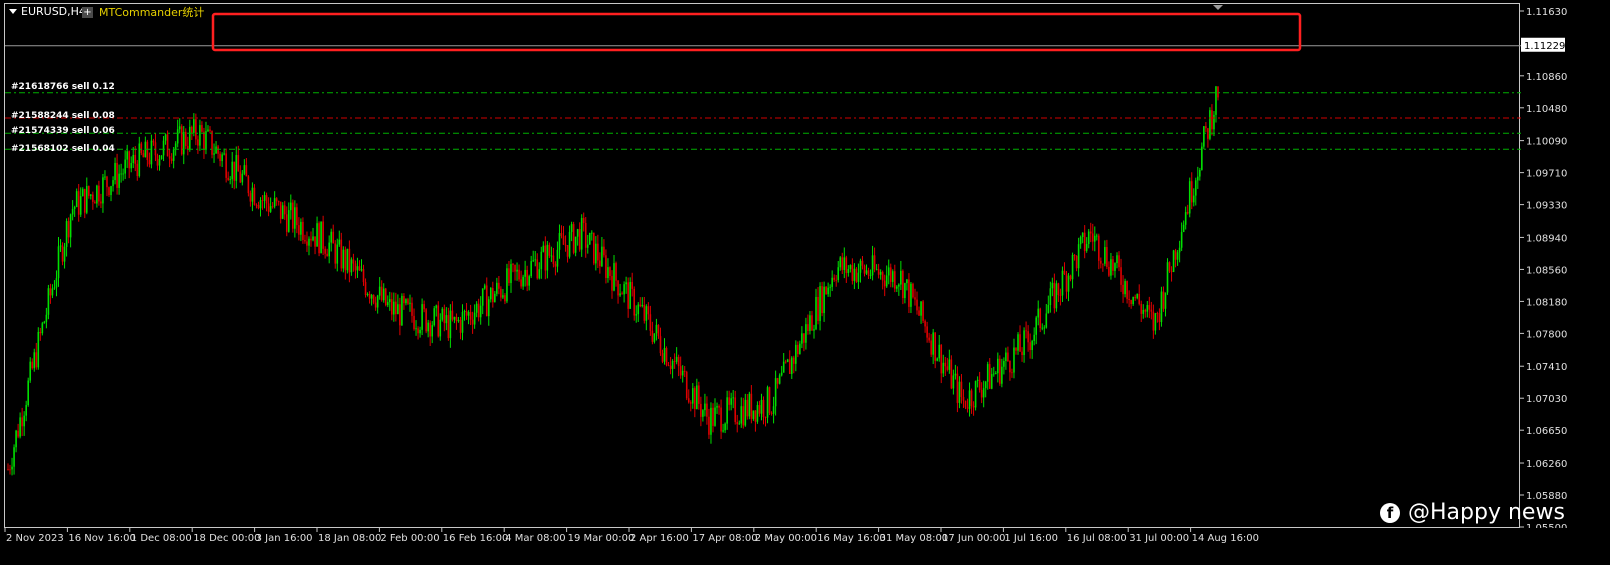  Describe the element at coordinates (1218, 7) in the screenshot. I see `chart-shift-marker-icon` at that location.